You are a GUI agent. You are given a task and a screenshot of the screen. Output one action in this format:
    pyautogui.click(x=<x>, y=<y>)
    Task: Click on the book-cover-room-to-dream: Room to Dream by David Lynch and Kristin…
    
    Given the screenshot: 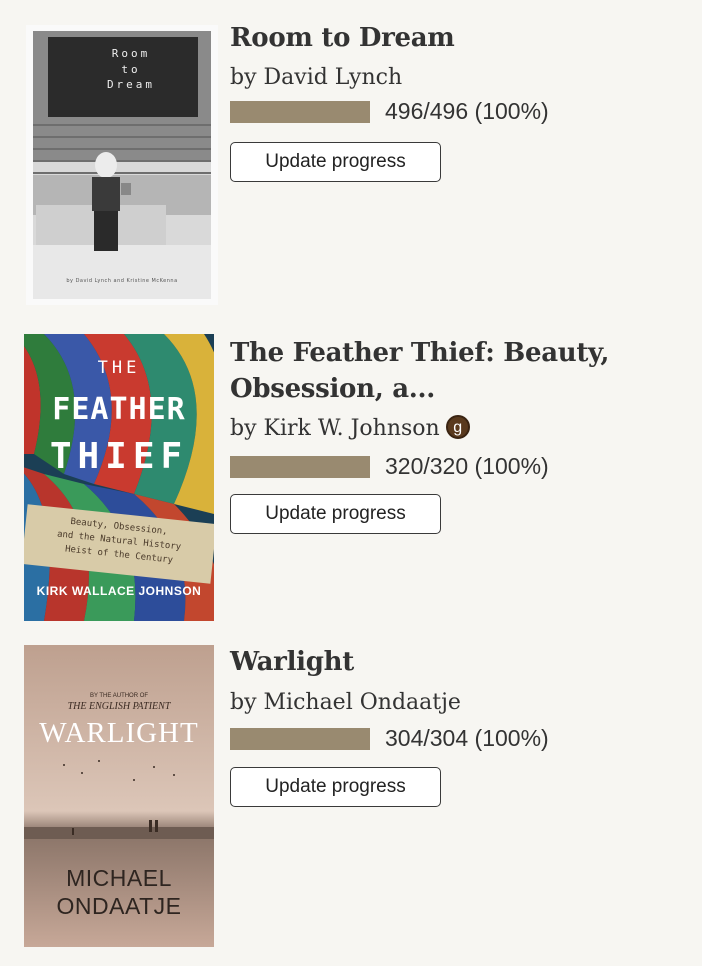 What is the action you would take?
    pyautogui.click(x=122, y=165)
    